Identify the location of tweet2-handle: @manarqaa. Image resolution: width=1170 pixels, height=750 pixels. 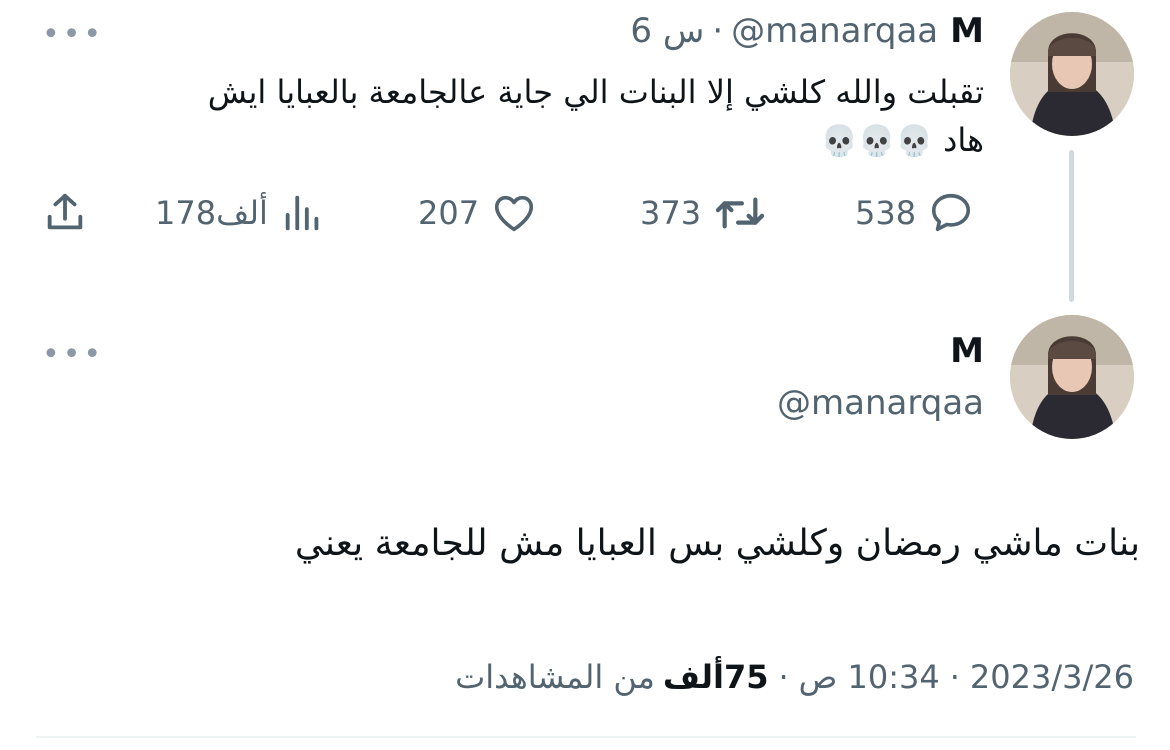
(880, 403).